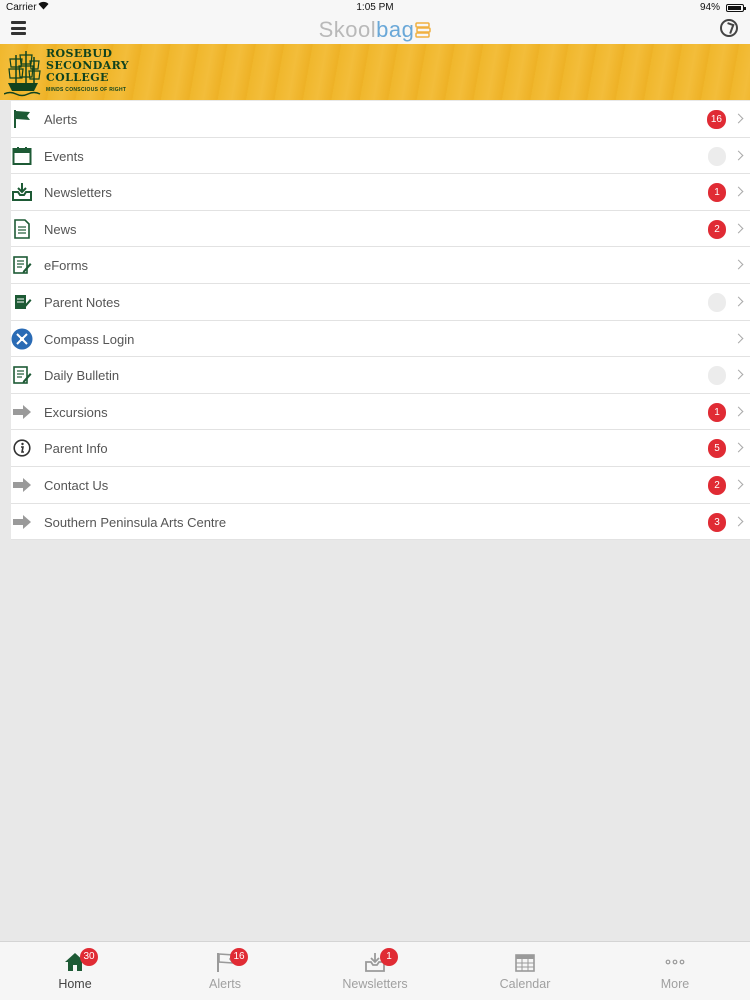 The width and height of the screenshot is (750, 1000). I want to click on tab-label: Calendar, so click(525, 984).